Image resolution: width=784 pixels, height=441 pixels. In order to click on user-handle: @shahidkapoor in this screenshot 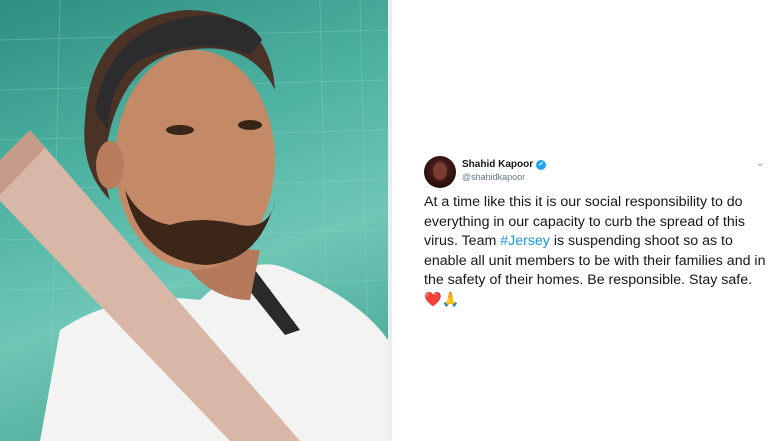, I will do `click(493, 177)`.